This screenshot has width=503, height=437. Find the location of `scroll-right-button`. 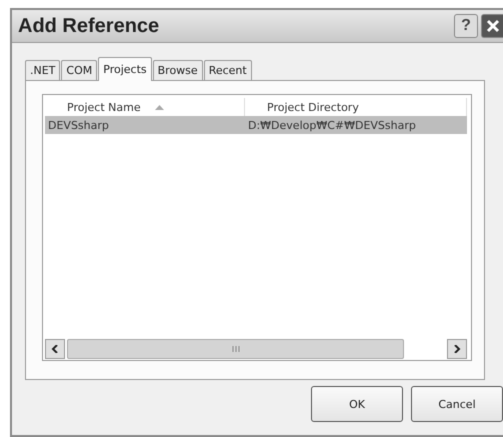

scroll-right-button is located at coordinates (457, 349).